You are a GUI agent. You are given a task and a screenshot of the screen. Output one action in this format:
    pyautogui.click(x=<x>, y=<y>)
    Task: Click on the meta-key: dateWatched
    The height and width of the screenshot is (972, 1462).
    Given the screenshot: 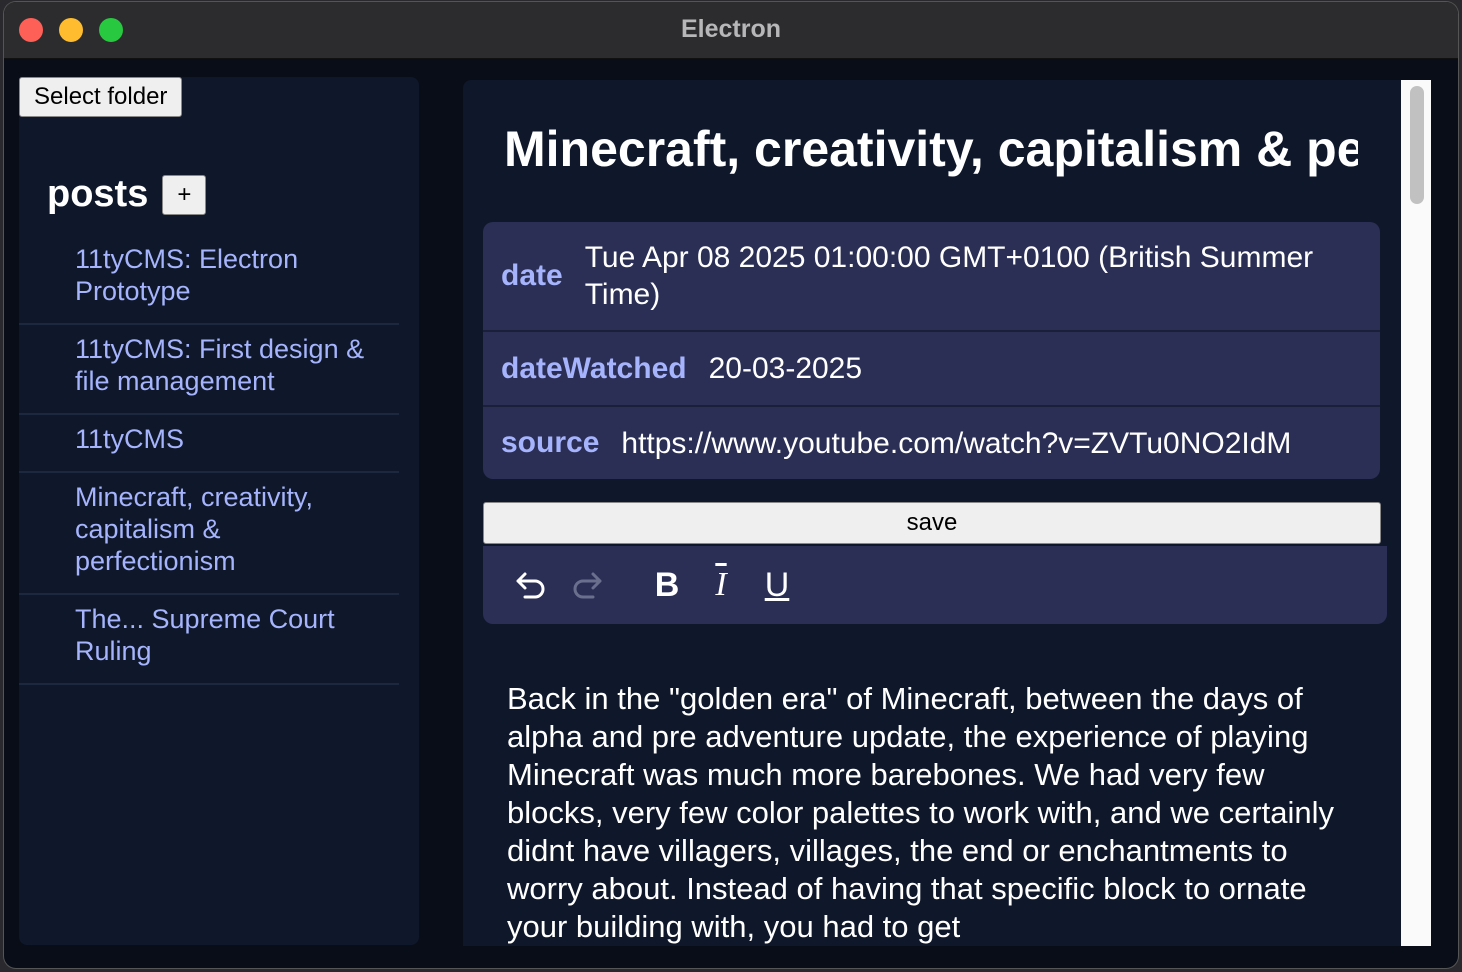 What is the action you would take?
    pyautogui.click(x=594, y=368)
    